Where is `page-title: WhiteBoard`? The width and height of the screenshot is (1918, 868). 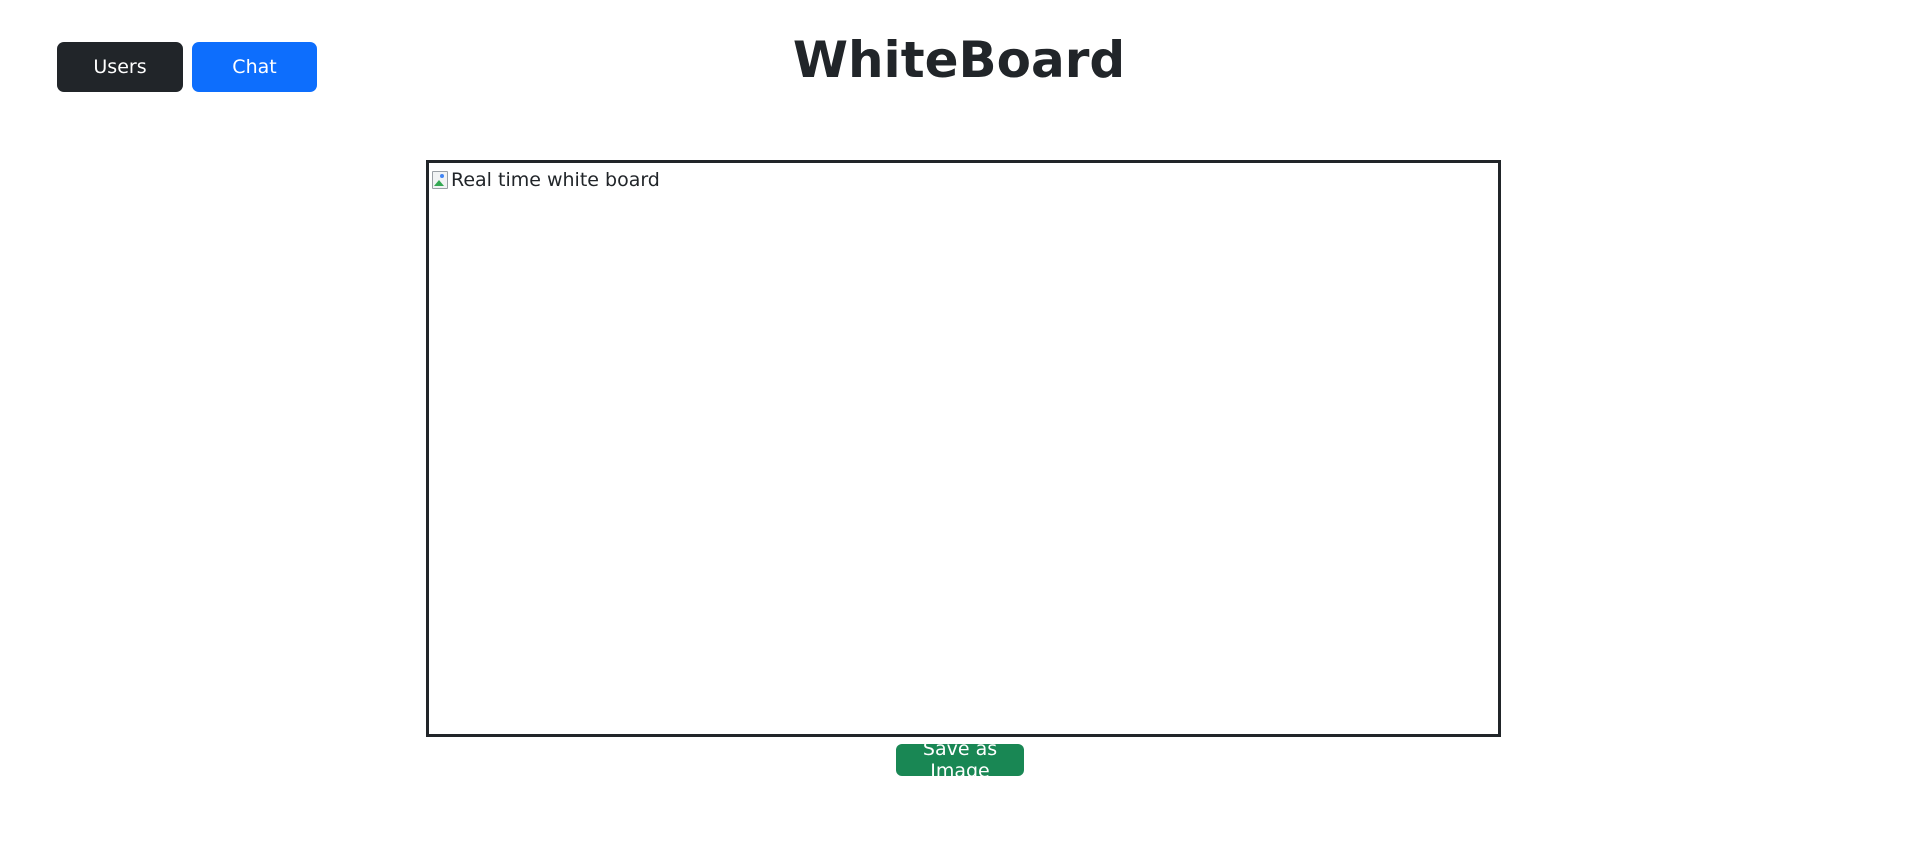 page-title: WhiteBoard is located at coordinates (959, 60).